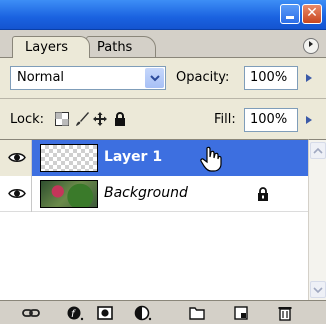 This screenshot has width=326, height=324. I want to click on blend-mode-value: Normal, so click(41, 77).